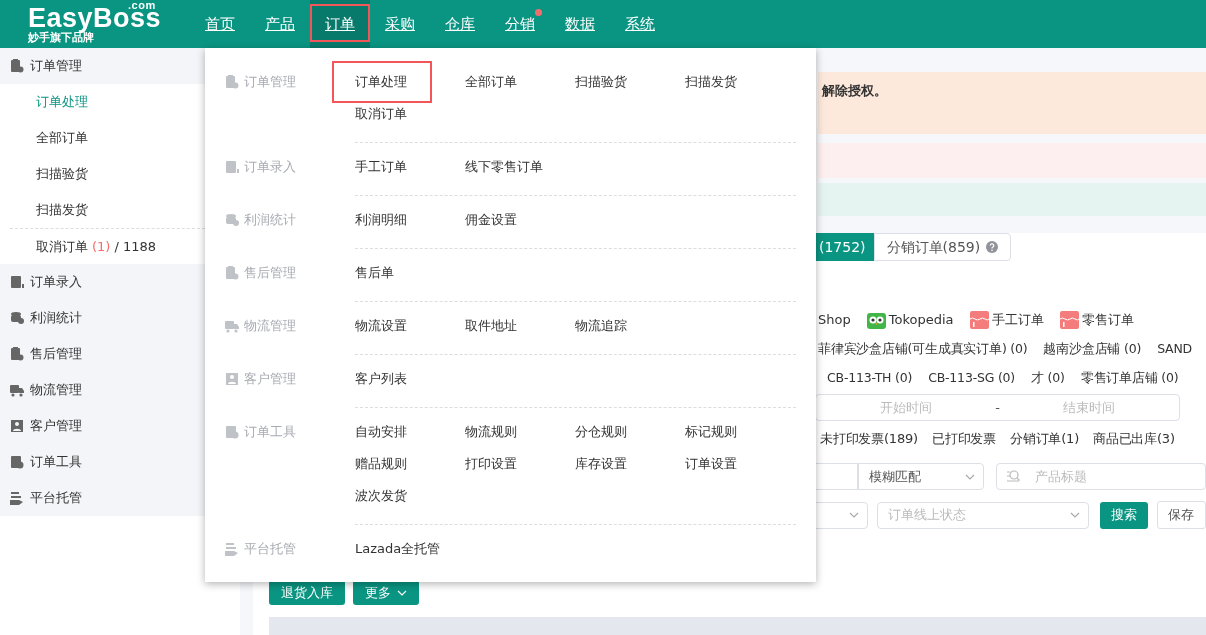 The width and height of the screenshot is (1206, 635). I want to click on menu-item: 取件地址, so click(520, 326).